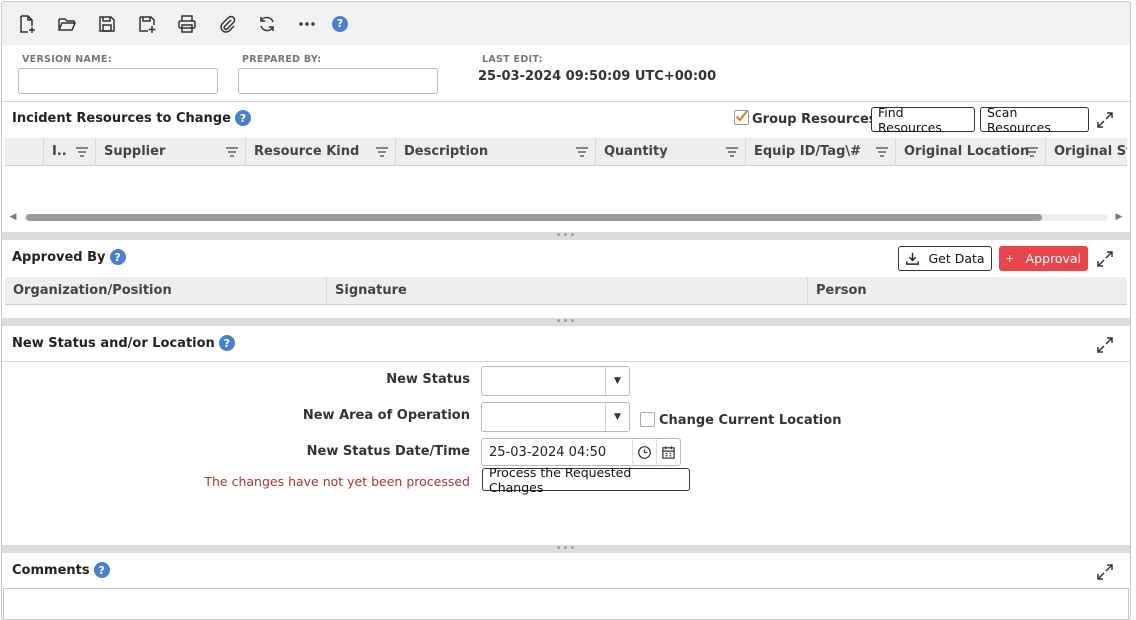  I want to click on resources-column-label: Supplier, so click(135, 151).